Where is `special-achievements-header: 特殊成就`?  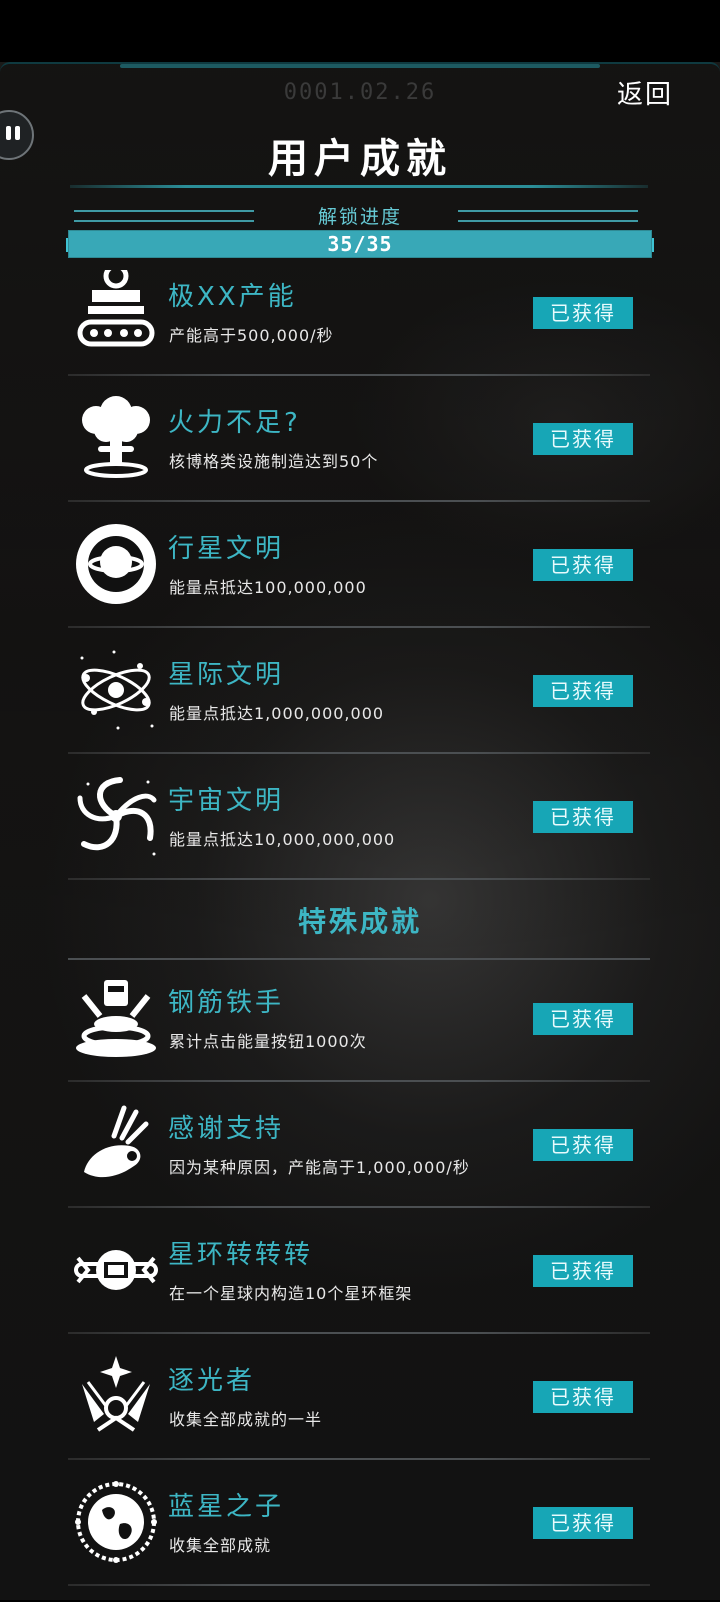 special-achievements-header: 特殊成就 is located at coordinates (360, 920).